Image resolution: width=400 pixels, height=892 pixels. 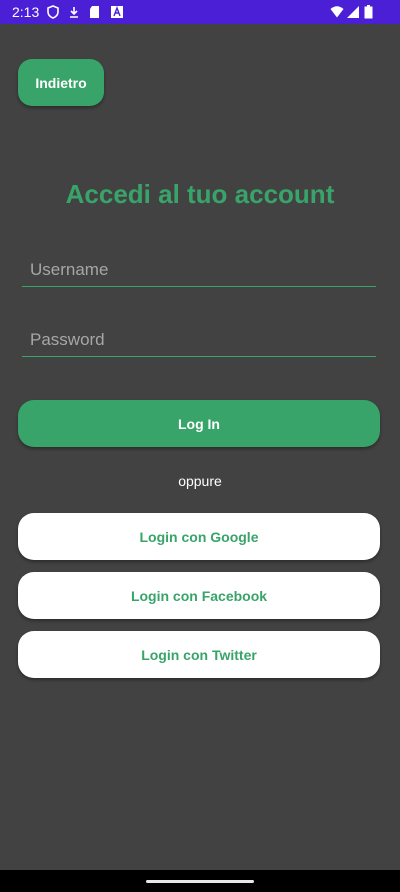 I want to click on battery-icon, so click(x=368, y=12).